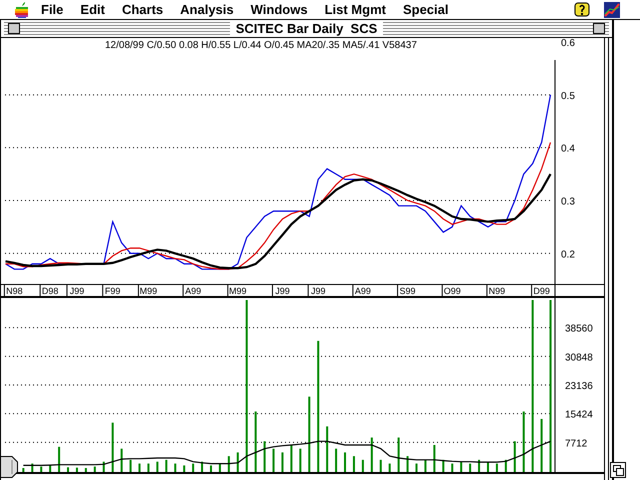 This screenshot has height=480, width=640. I want to click on window-title: SCITEC Bar Daily SCS, so click(307, 29).